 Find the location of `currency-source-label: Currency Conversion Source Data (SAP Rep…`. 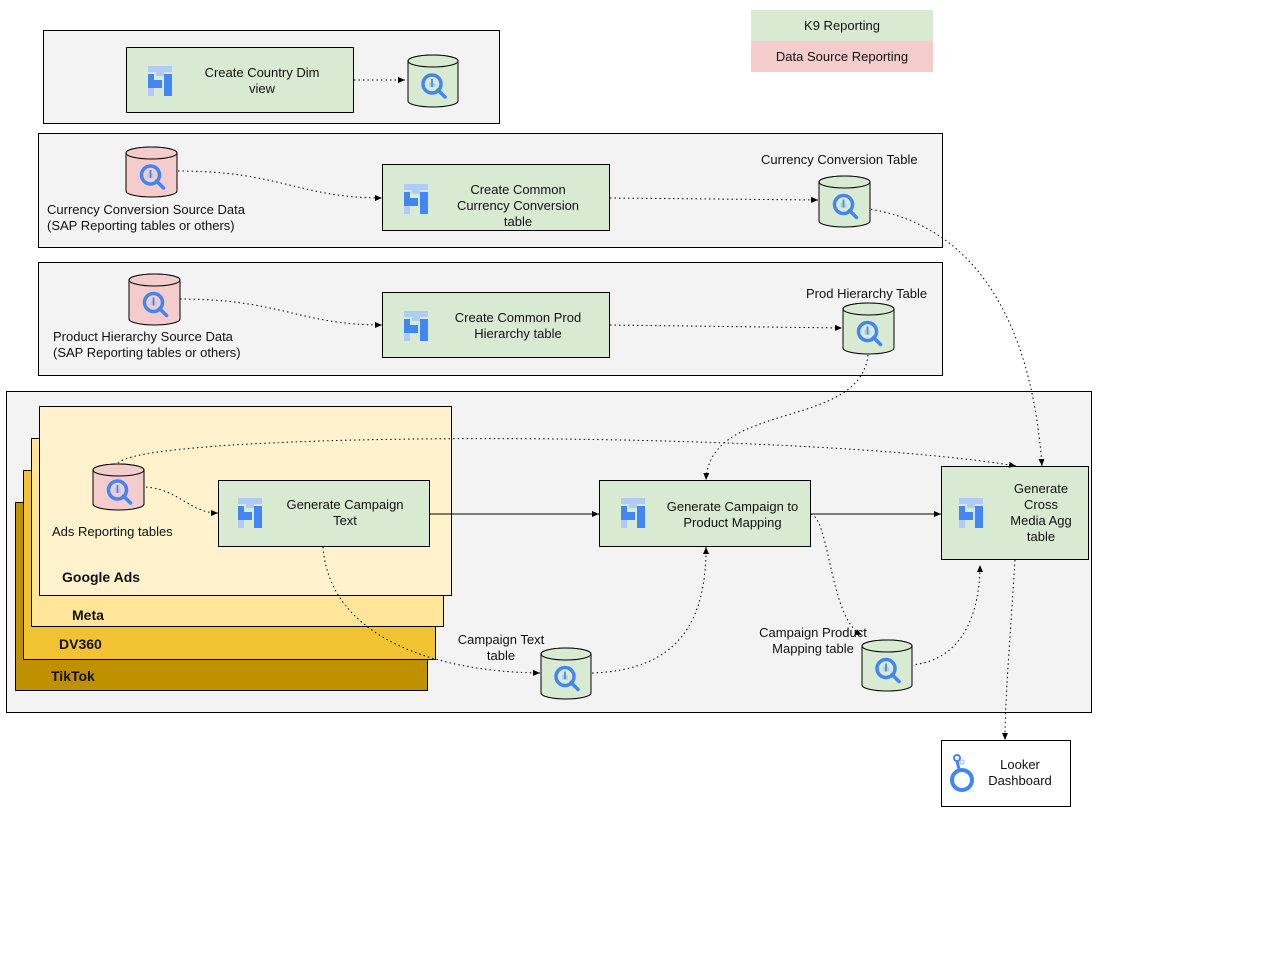

currency-source-label: Currency Conversion Source Data (SAP Rep… is located at coordinates (157, 218).